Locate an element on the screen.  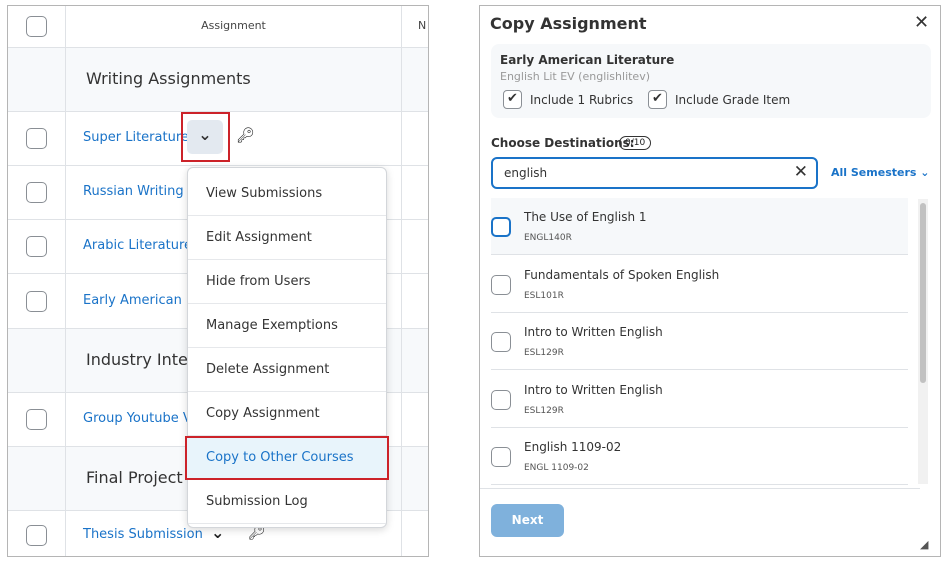
destination-item: The Use of English 1 ENGL140R is located at coordinates (699, 226).